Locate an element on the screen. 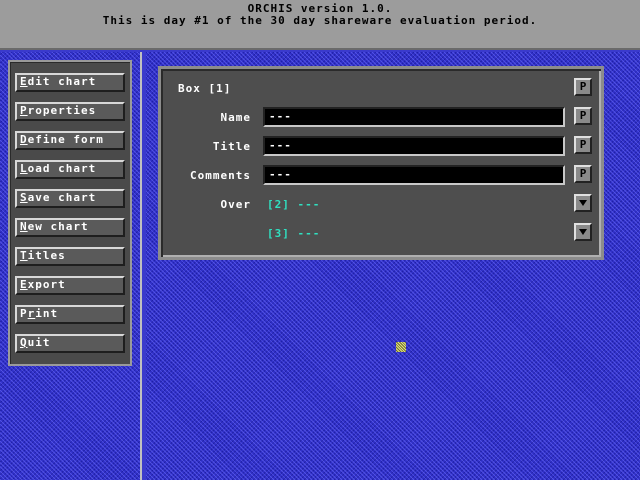  over-3-dropdown-button is located at coordinates (583, 232).